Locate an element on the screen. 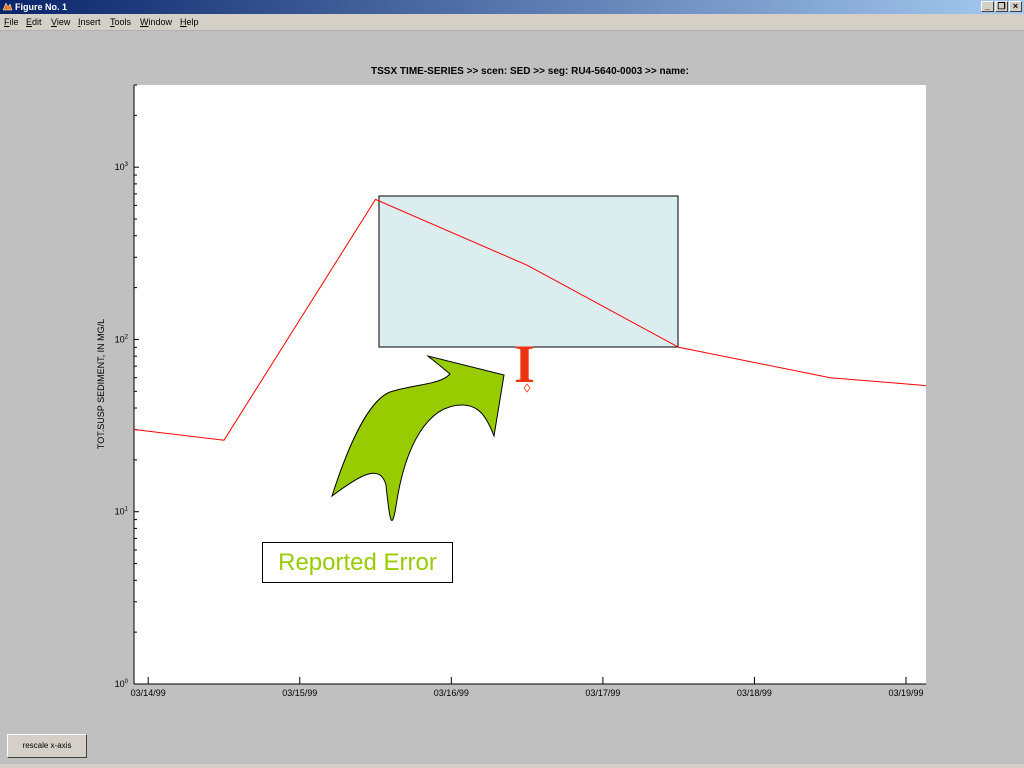  x-tick-label: 03/14/99 is located at coordinates (148, 693).